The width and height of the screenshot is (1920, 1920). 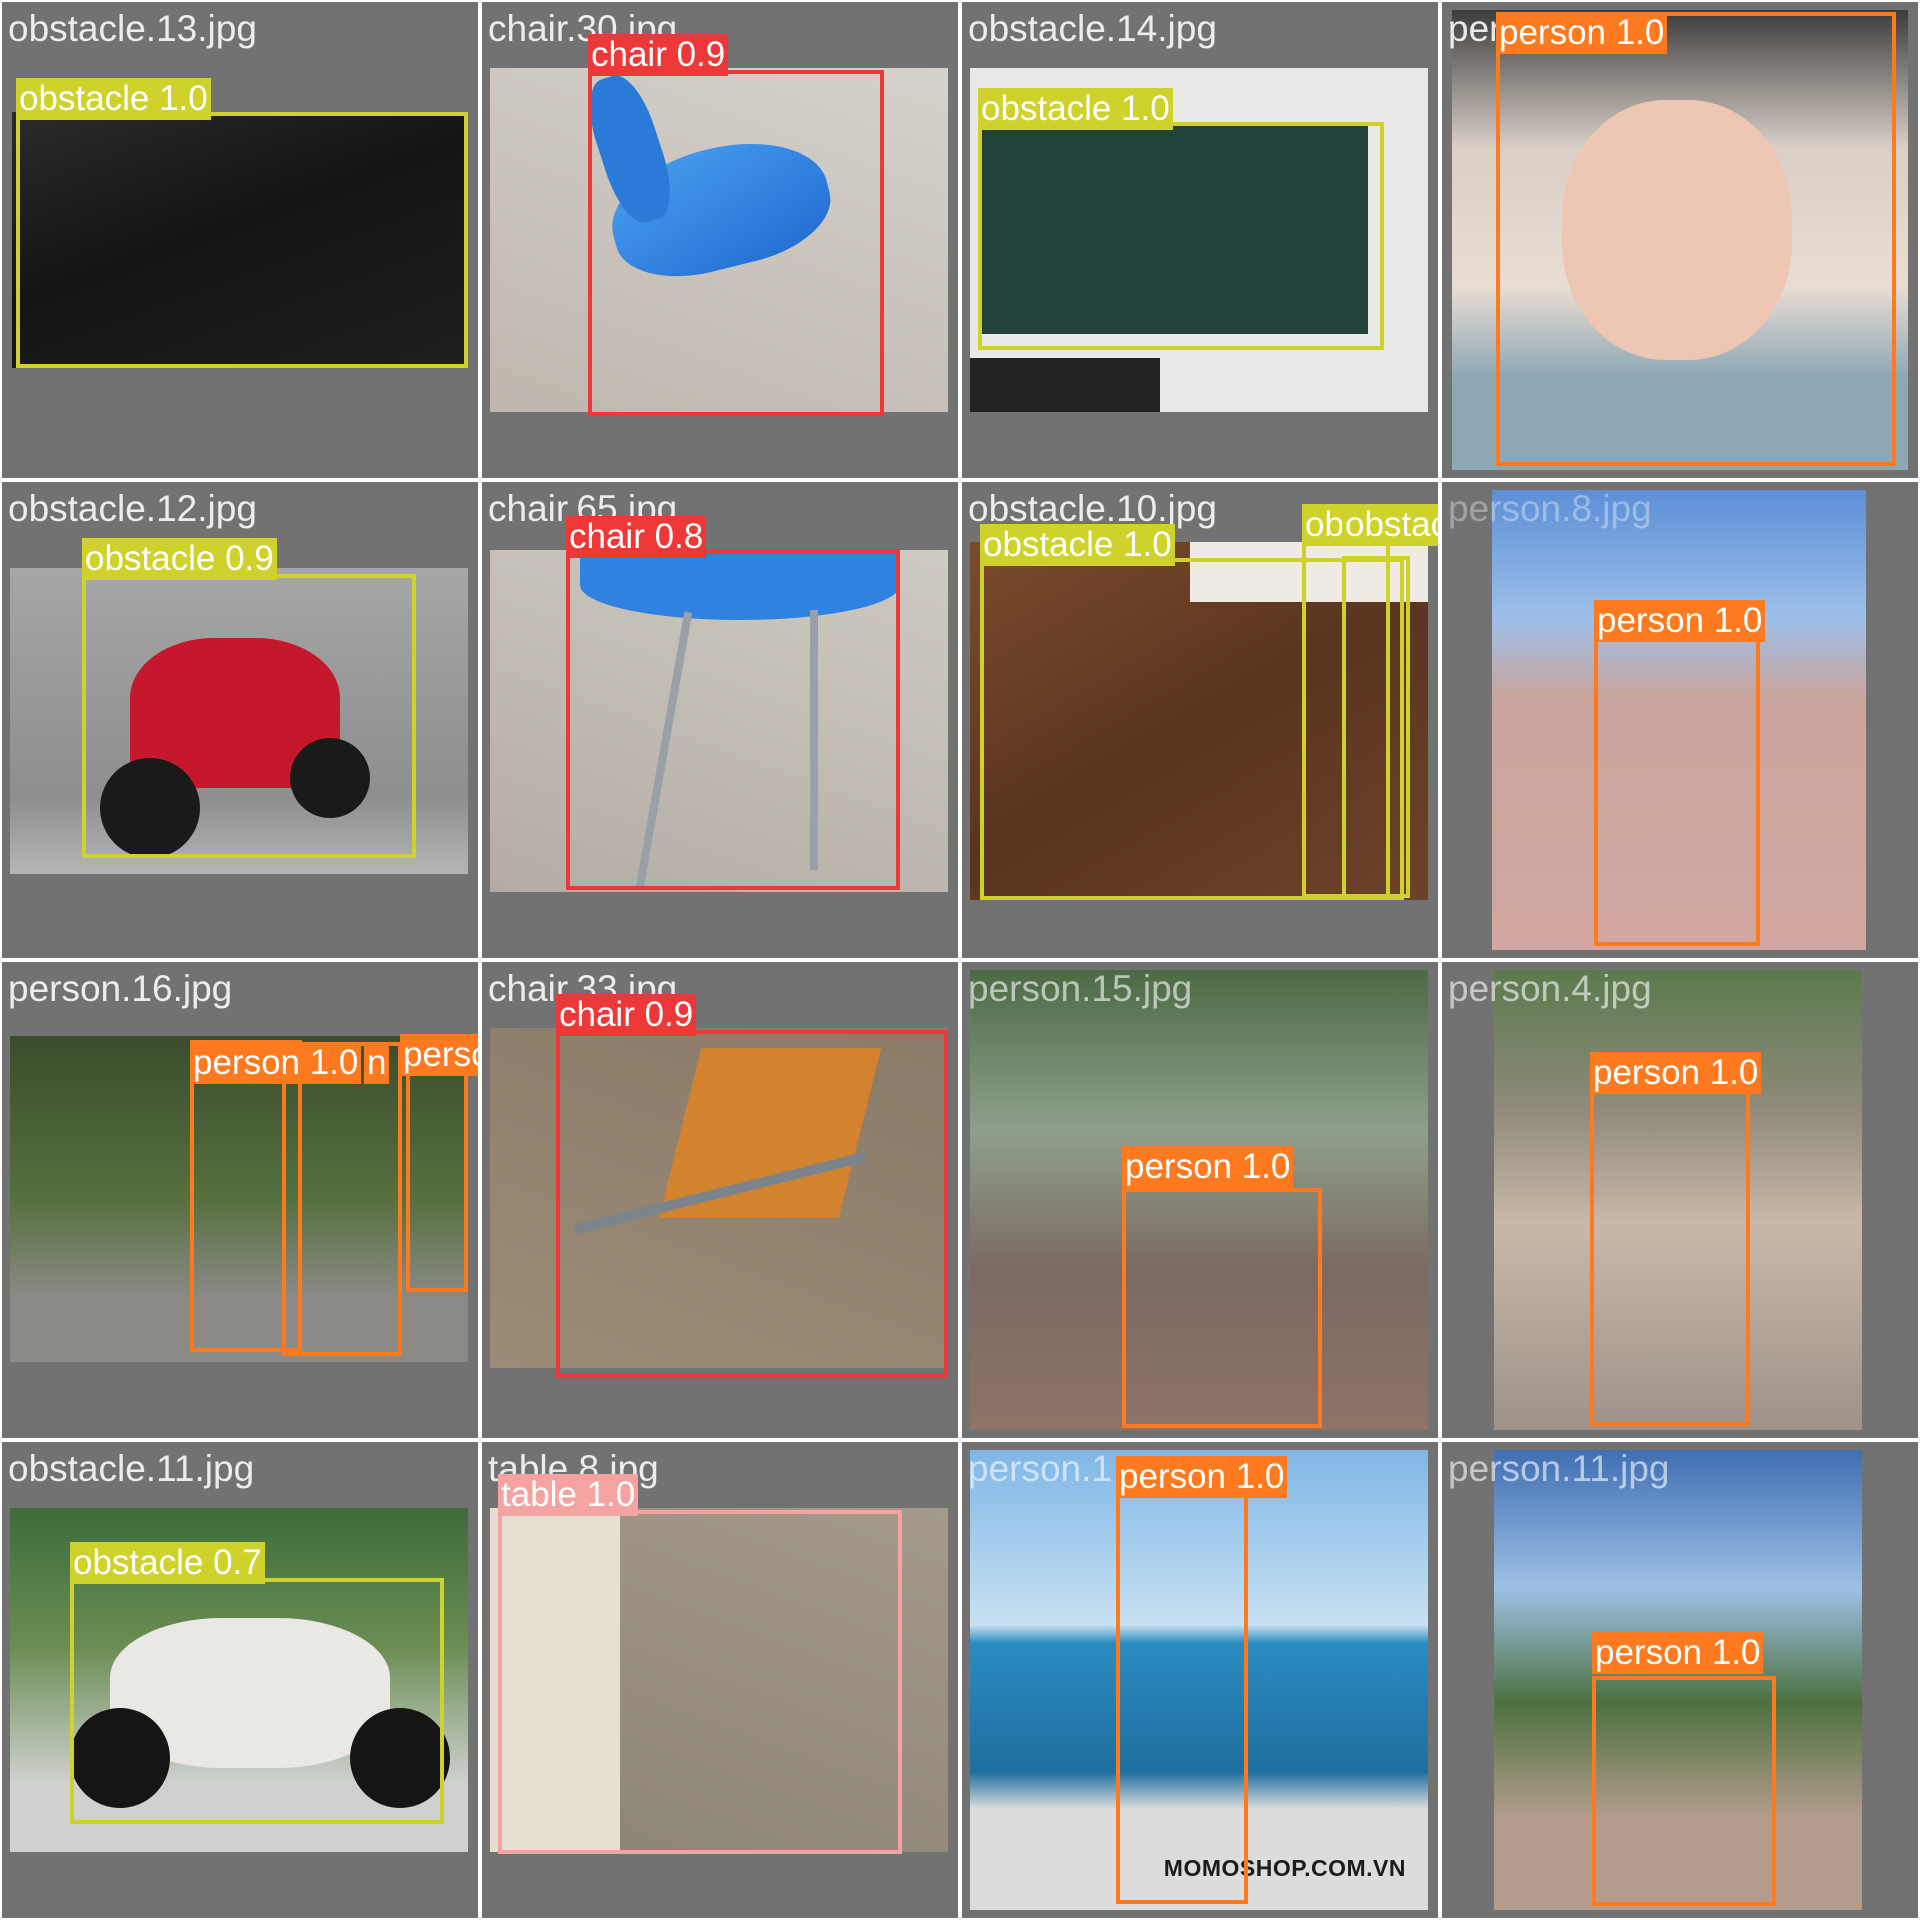 What do you see at coordinates (120, 988) in the screenshot?
I see `image-filename: person.16.jpg` at bounding box center [120, 988].